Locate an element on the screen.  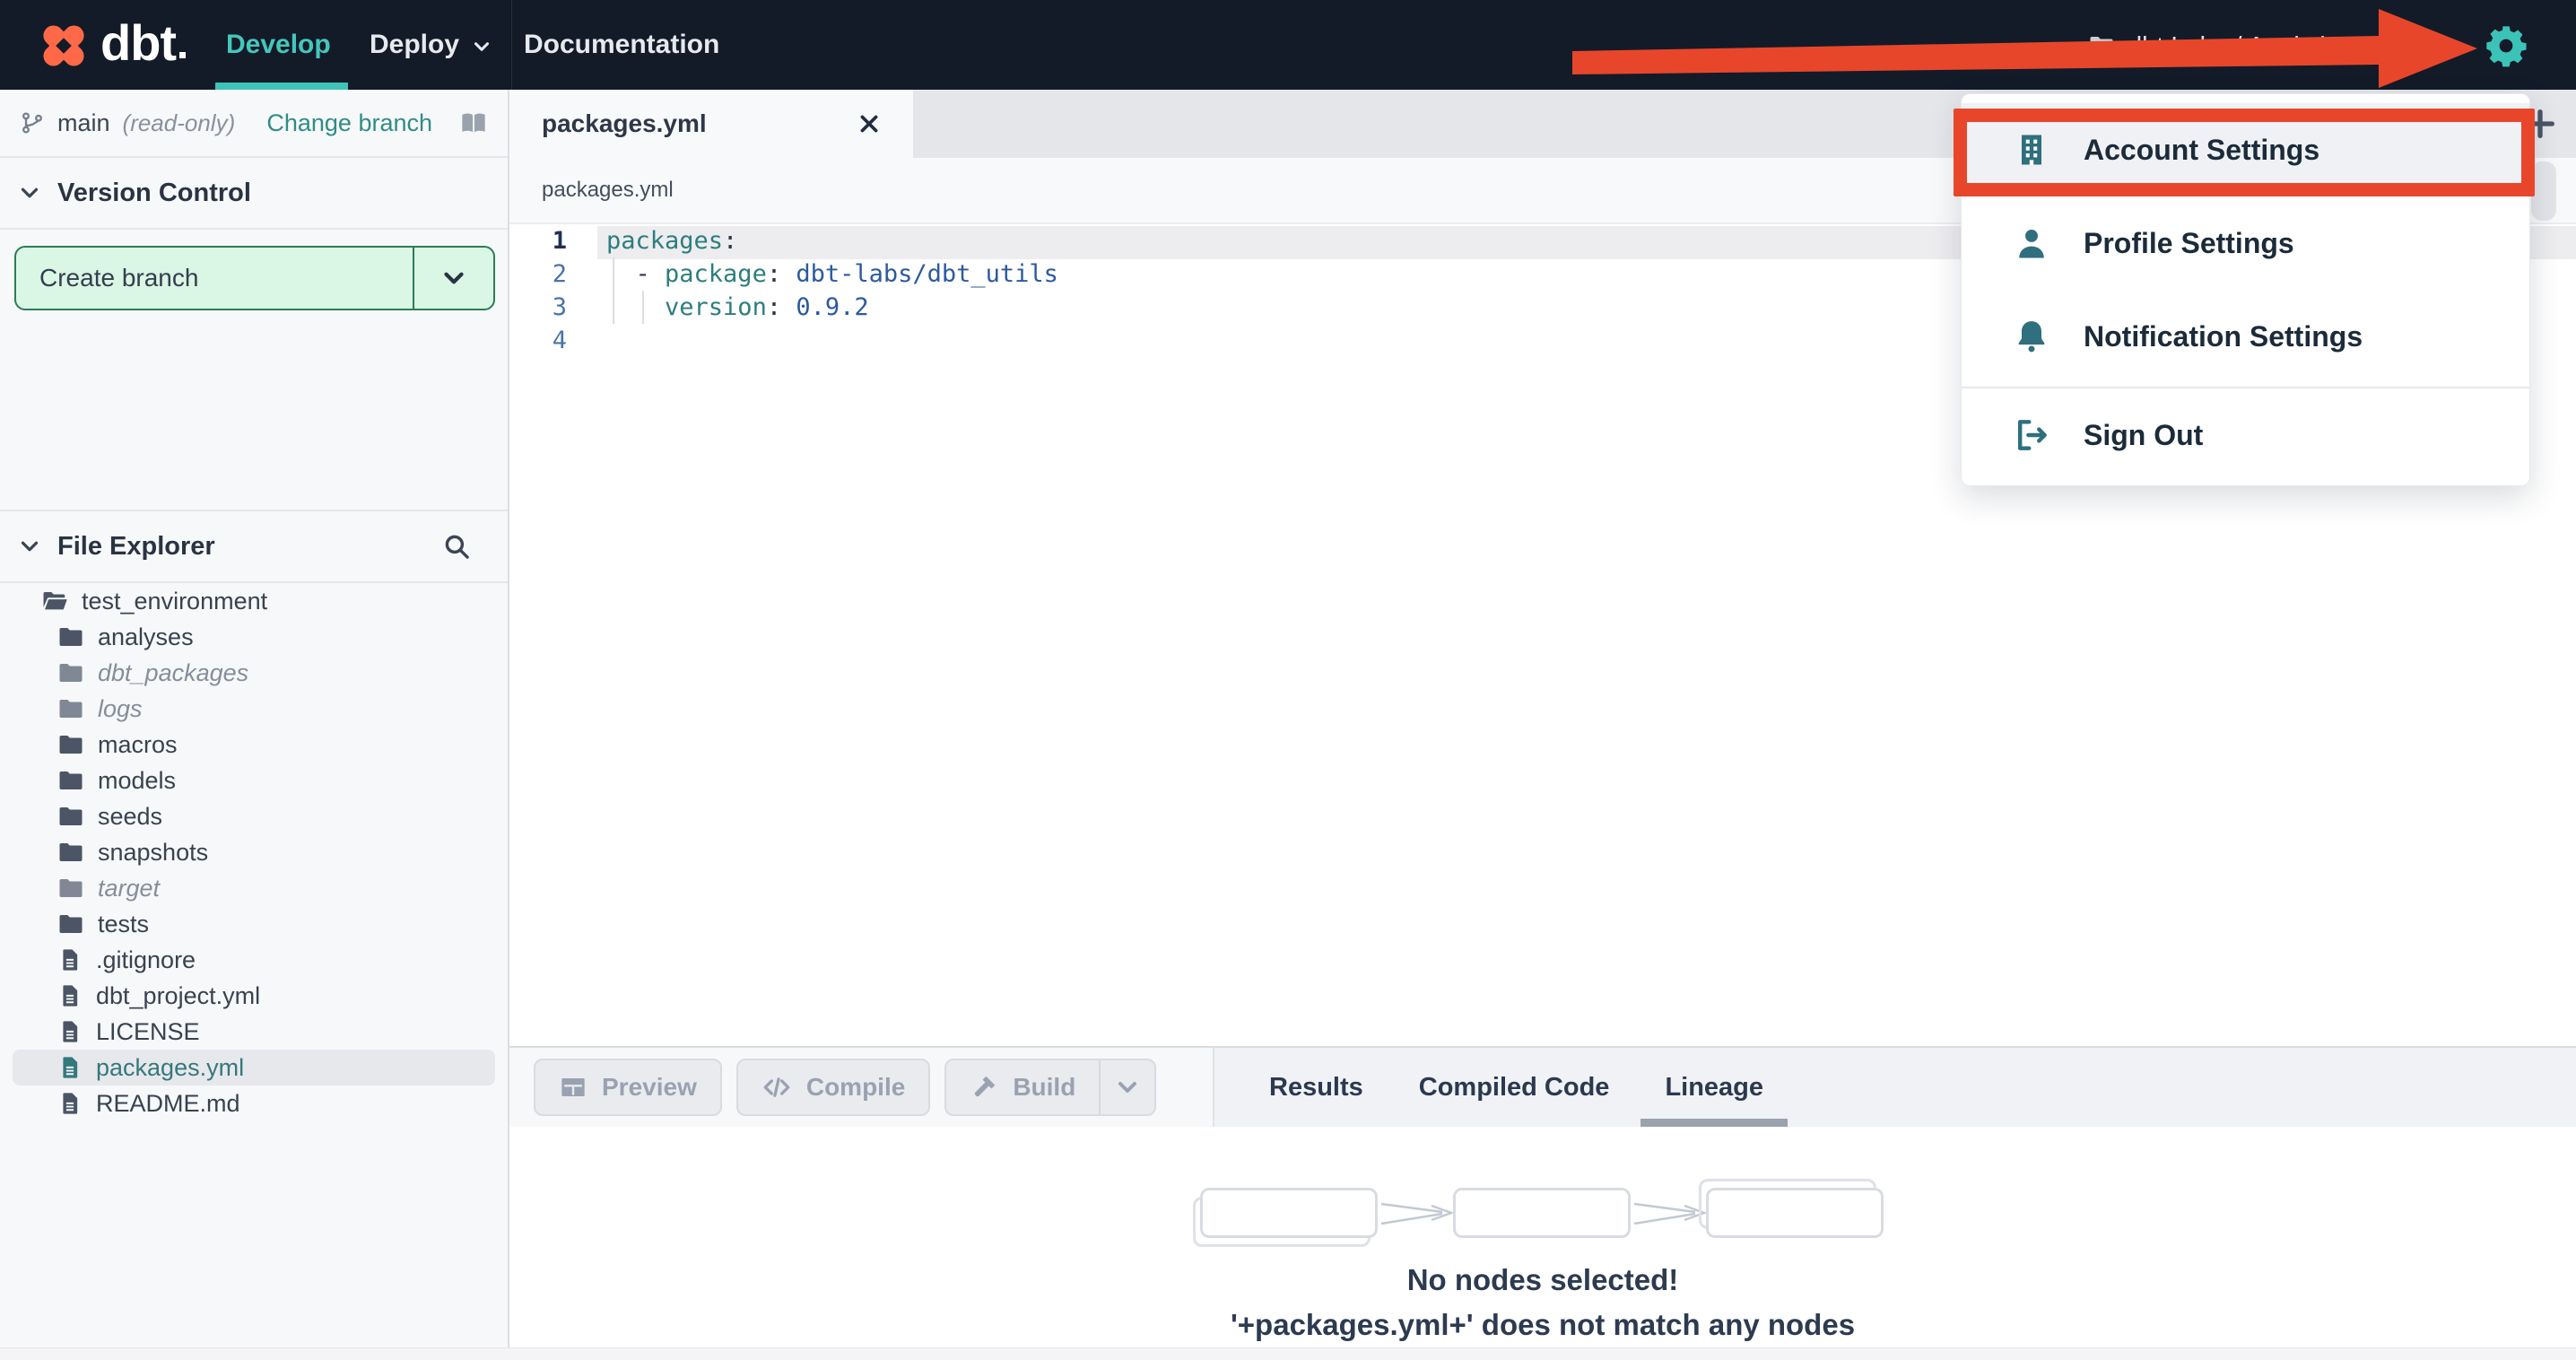
tree-item-dbt-project-yml: dbt_project.yml is located at coordinates (254, 996).